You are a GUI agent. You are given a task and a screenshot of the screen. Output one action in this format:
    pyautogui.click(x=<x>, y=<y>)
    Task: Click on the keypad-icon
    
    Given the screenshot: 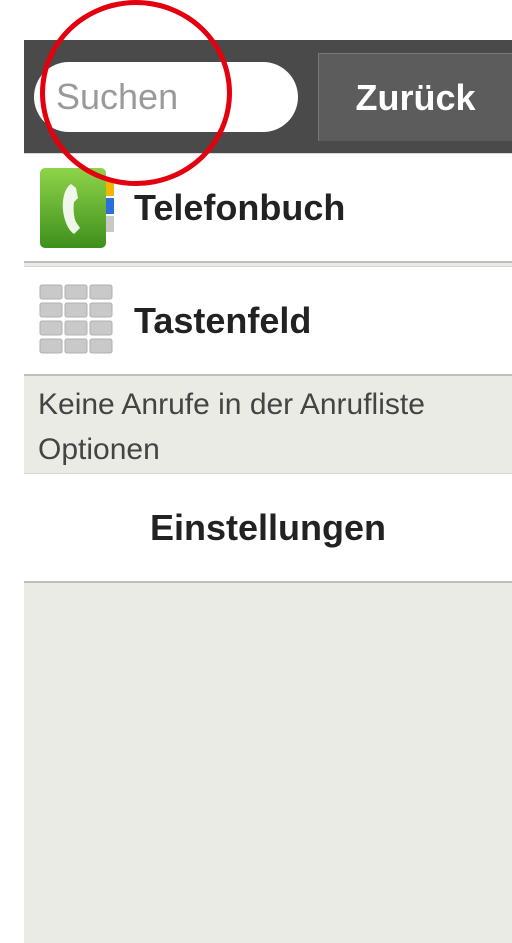 What is the action you would take?
    pyautogui.click(x=76, y=318)
    